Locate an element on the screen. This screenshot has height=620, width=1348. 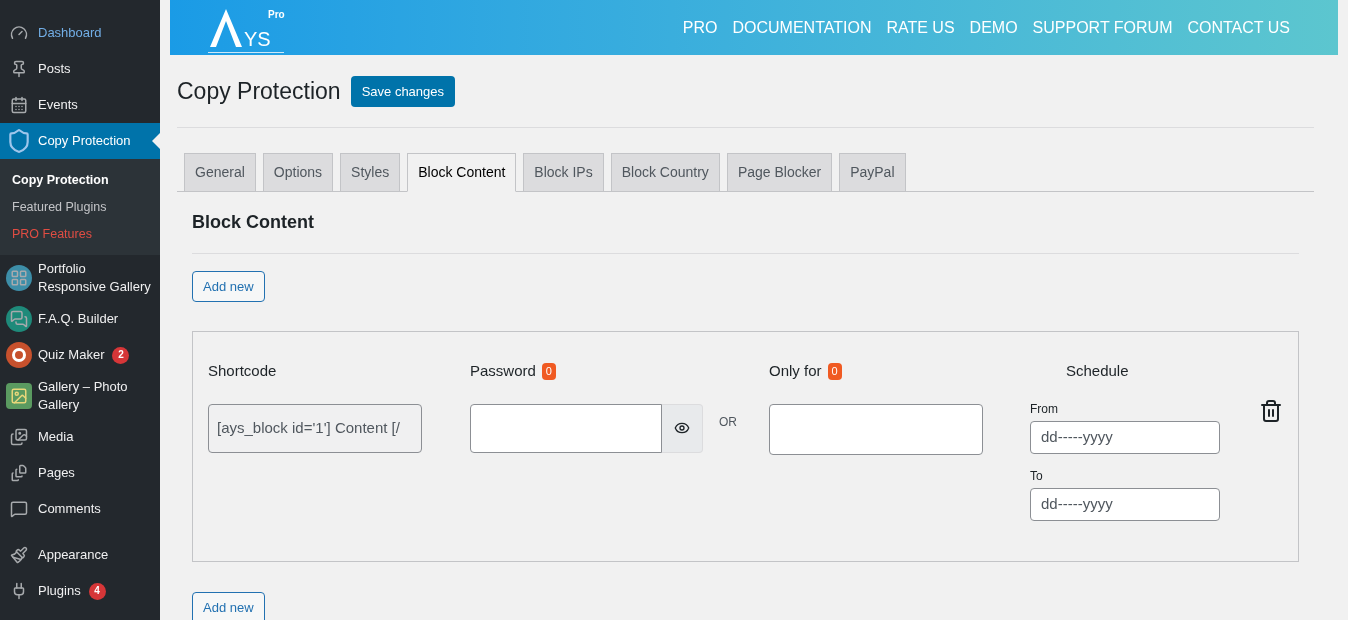
tab: Block Country is located at coordinates (665, 172).